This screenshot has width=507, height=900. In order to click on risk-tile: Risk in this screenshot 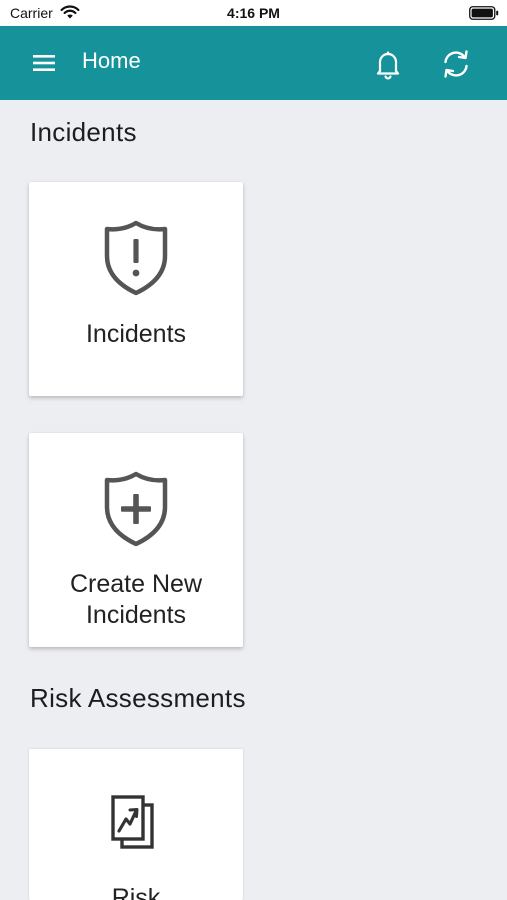, I will do `click(136, 824)`.